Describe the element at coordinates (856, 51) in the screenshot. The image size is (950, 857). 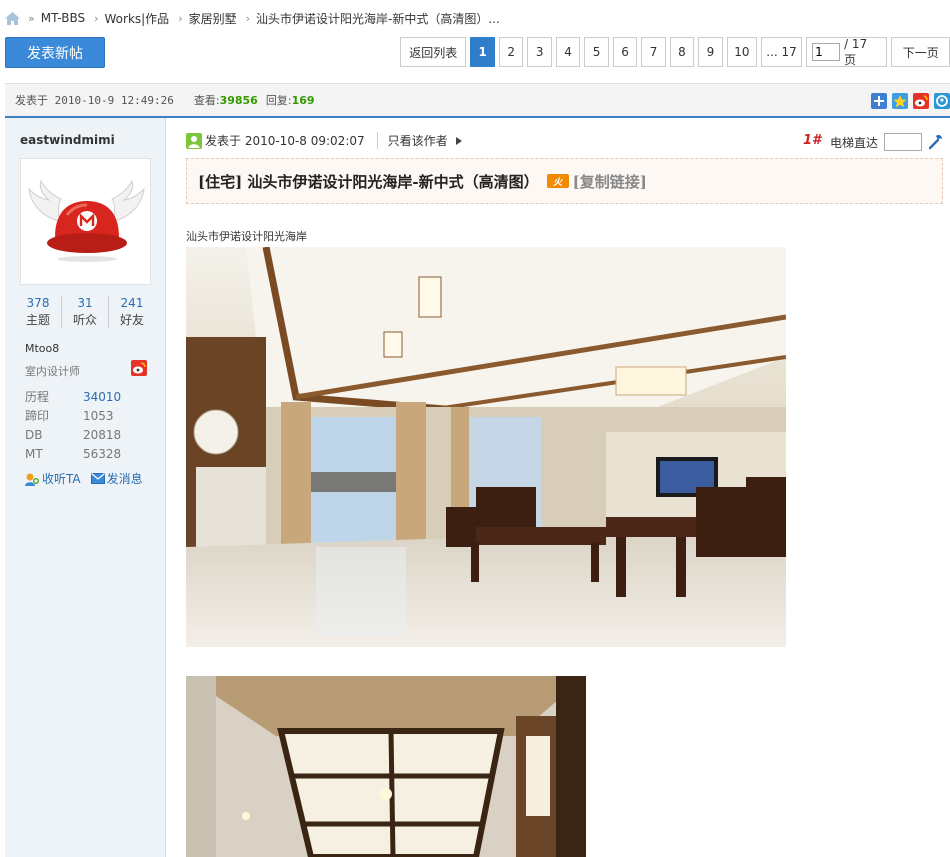
I see `page-total-label: / 17 页` at that location.